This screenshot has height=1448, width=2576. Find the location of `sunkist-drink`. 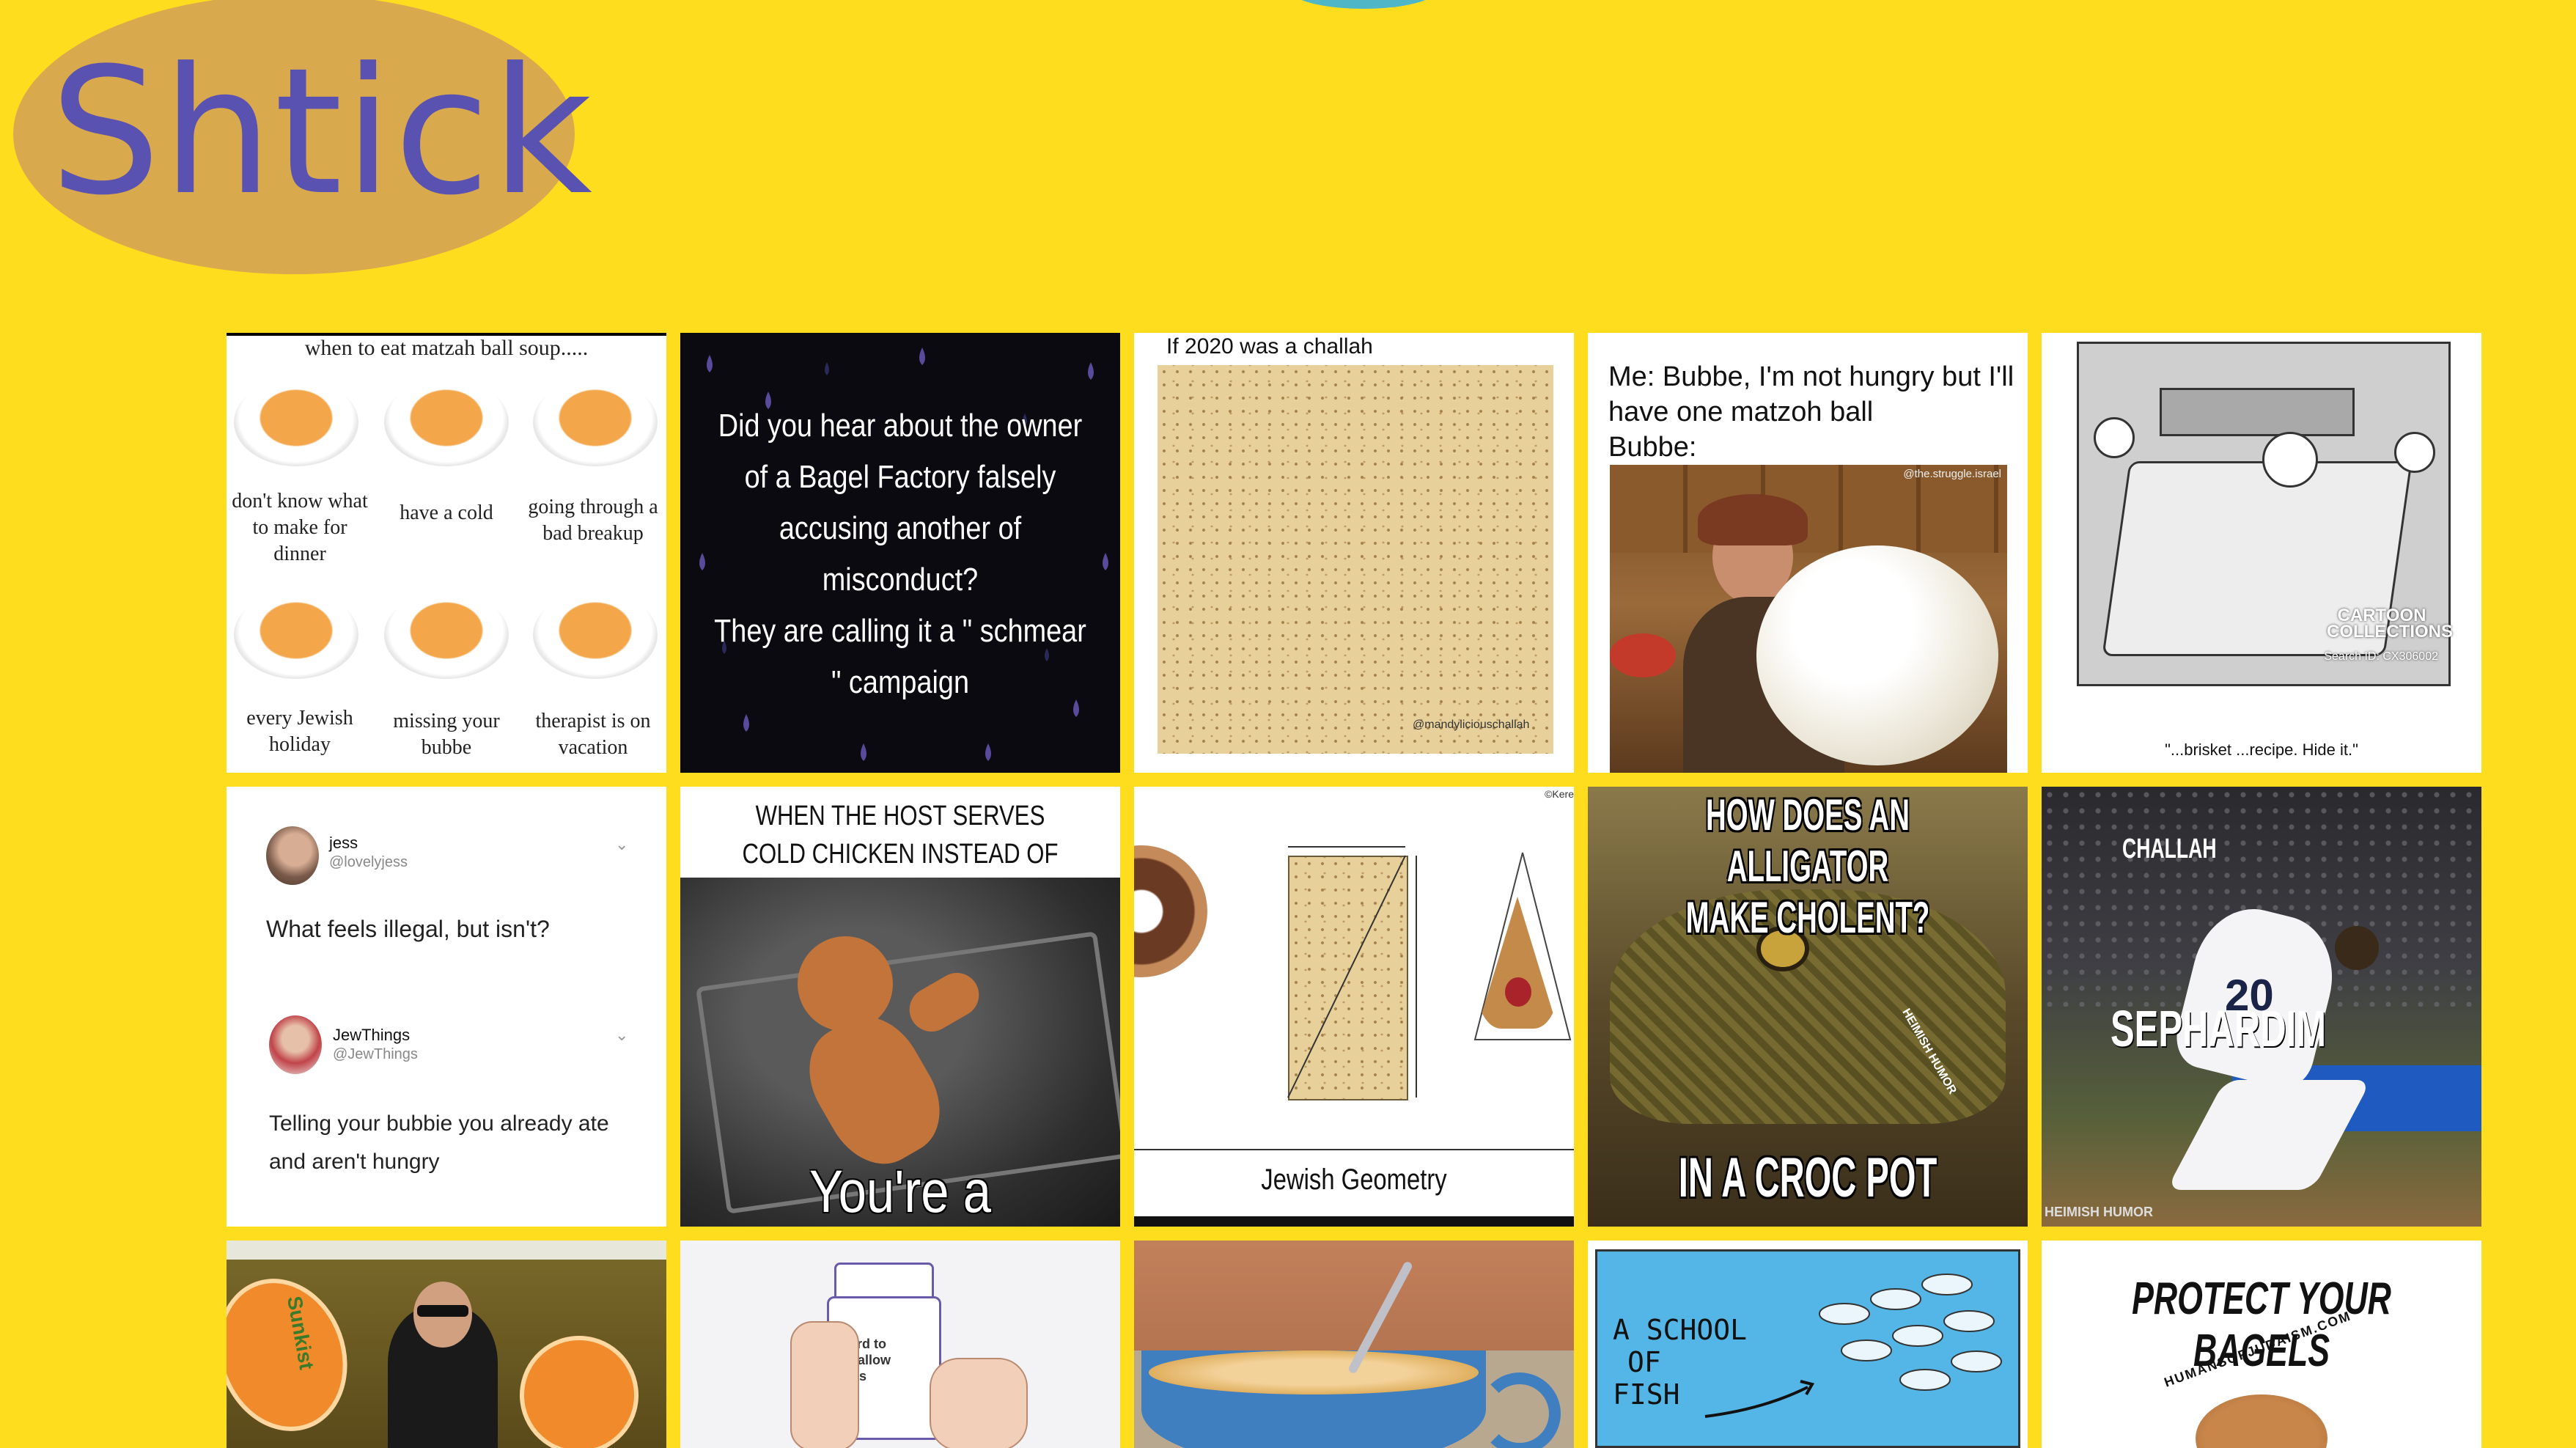

sunkist-drink is located at coordinates (579, 1385).